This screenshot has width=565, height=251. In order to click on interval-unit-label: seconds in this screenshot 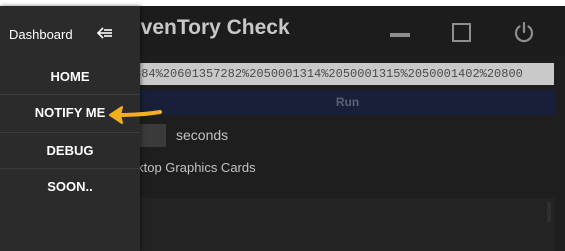, I will do `click(202, 135)`.